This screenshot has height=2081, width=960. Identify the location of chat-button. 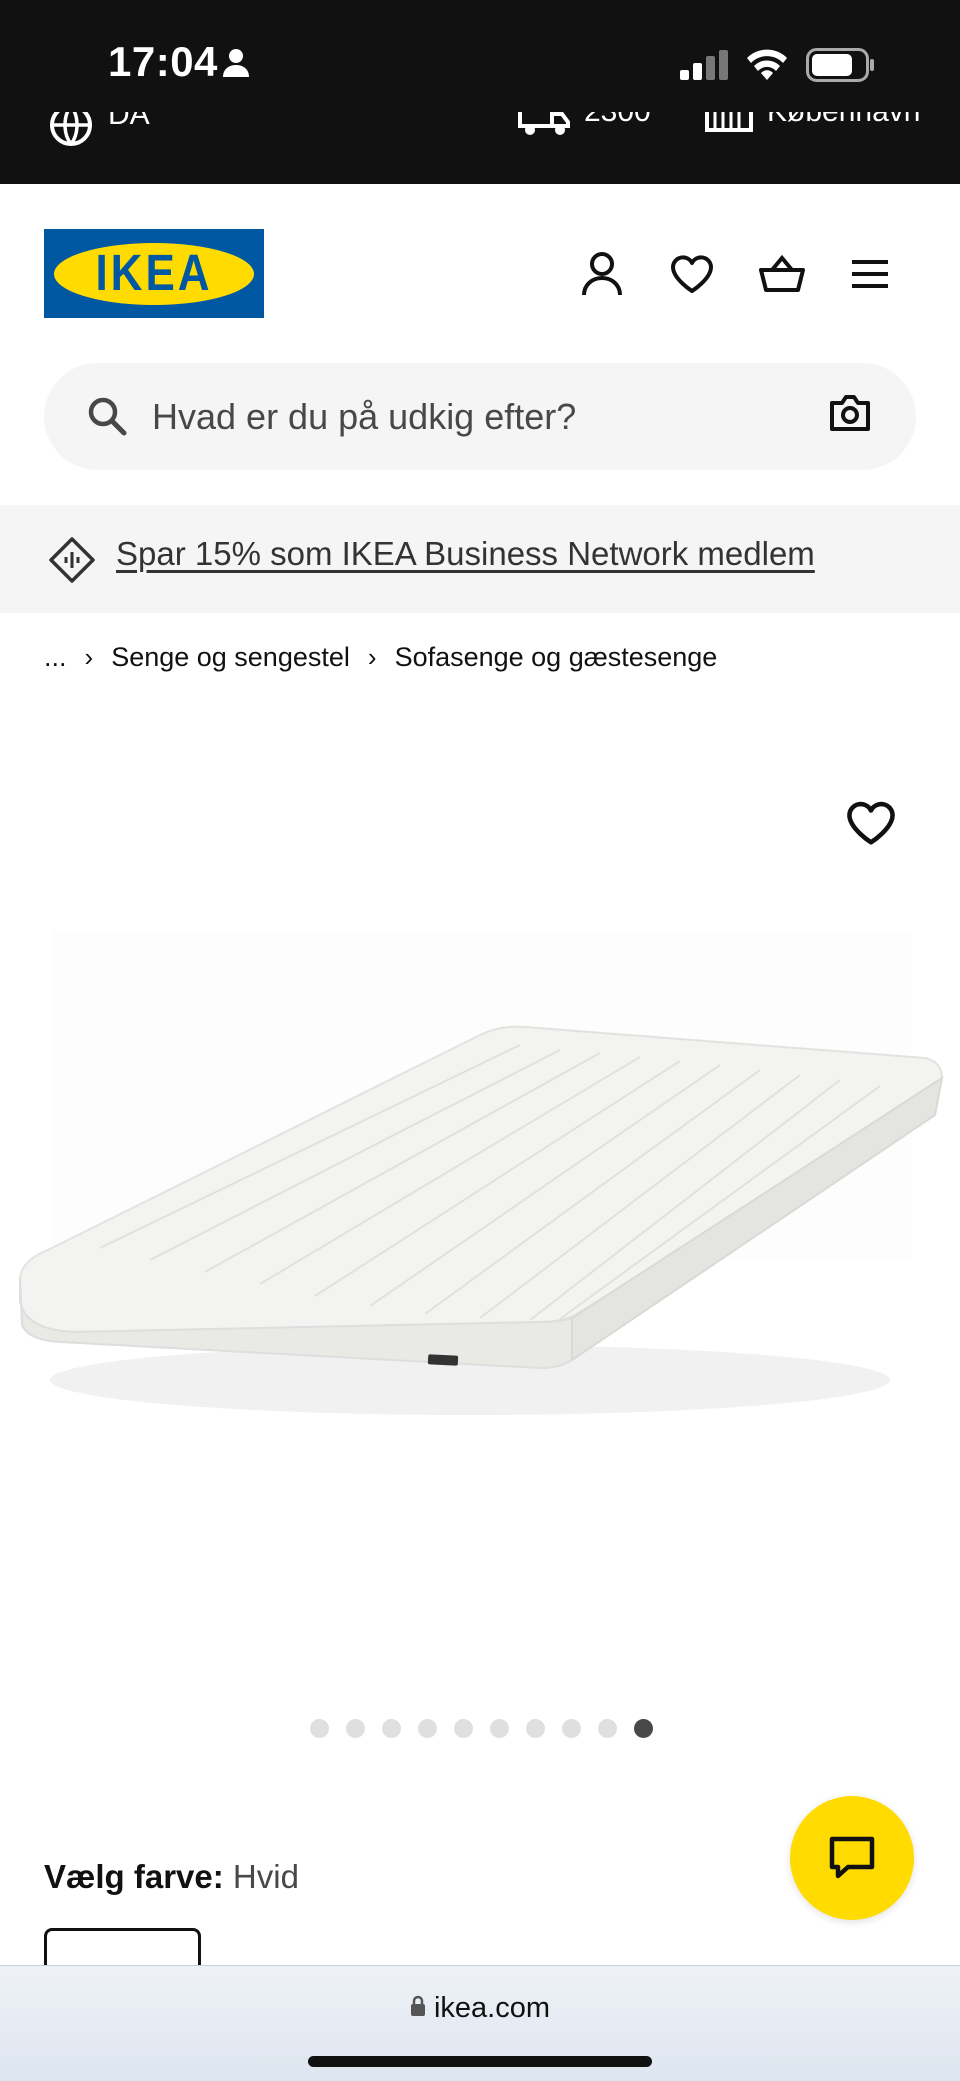
(852, 1858).